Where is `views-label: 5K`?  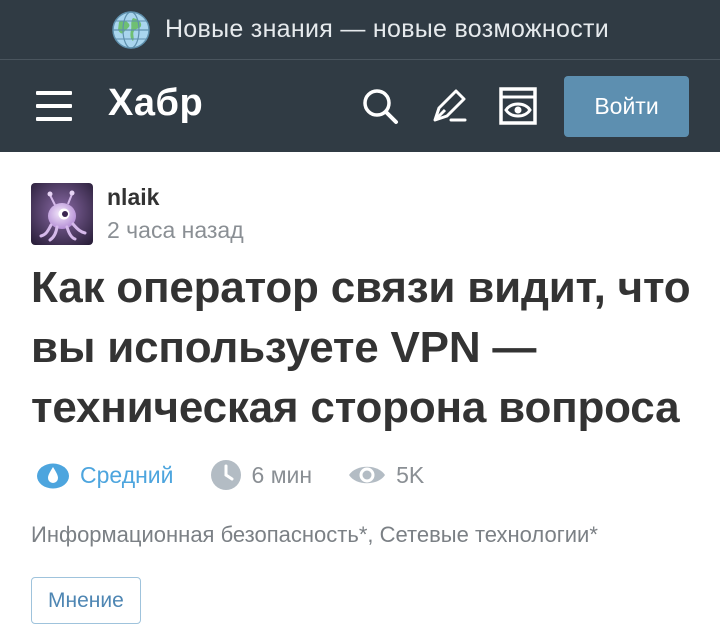 views-label: 5K is located at coordinates (410, 474).